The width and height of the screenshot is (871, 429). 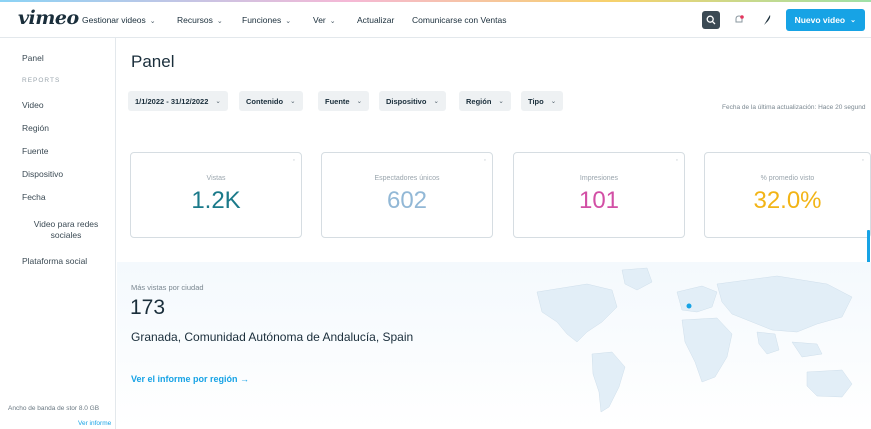 What do you see at coordinates (787, 178) in the screenshot?
I see `stat-label: % promedio visto` at bounding box center [787, 178].